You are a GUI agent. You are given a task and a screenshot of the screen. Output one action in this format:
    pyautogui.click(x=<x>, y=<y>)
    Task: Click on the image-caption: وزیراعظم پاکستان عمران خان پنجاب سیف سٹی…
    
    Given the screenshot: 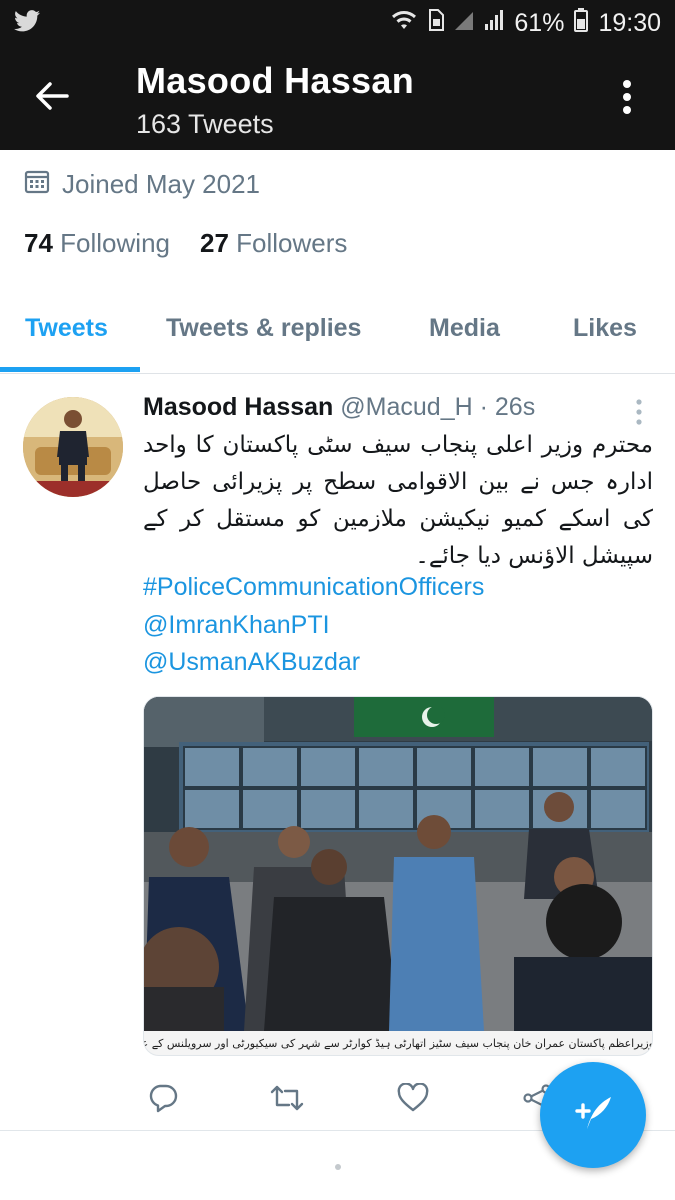 What is the action you would take?
    pyautogui.click(x=398, y=1043)
    